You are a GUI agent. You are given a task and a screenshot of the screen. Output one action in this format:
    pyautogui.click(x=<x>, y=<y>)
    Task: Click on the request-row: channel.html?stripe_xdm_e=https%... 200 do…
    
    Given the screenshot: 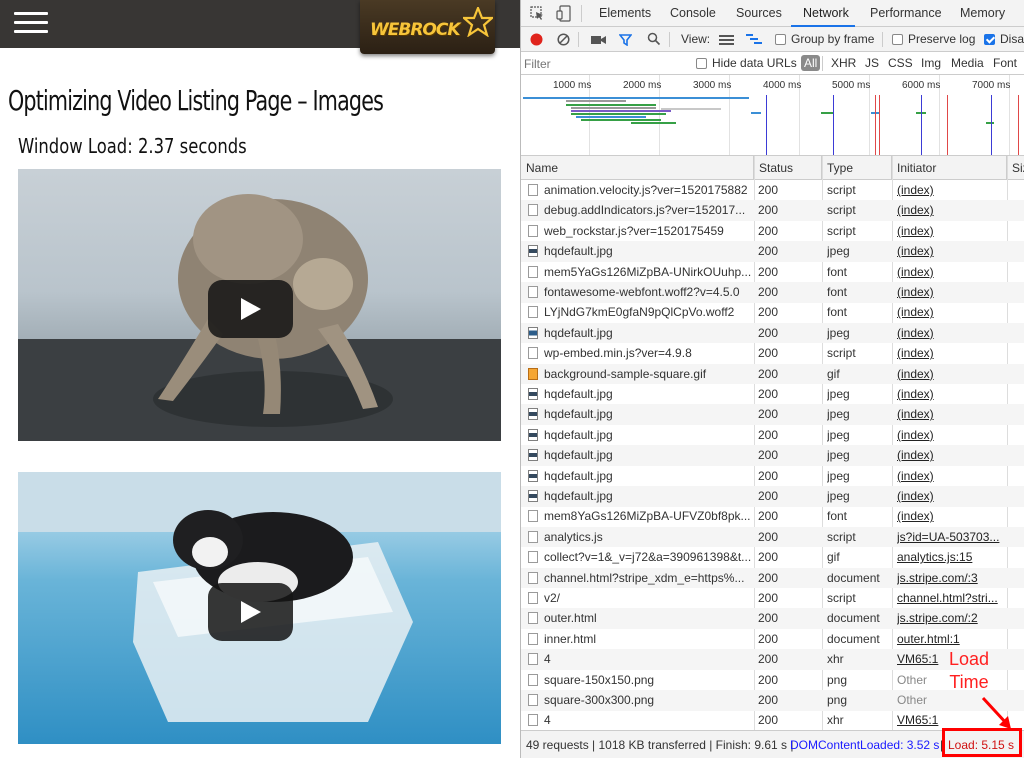 What is the action you would take?
    pyautogui.click(x=772, y=578)
    